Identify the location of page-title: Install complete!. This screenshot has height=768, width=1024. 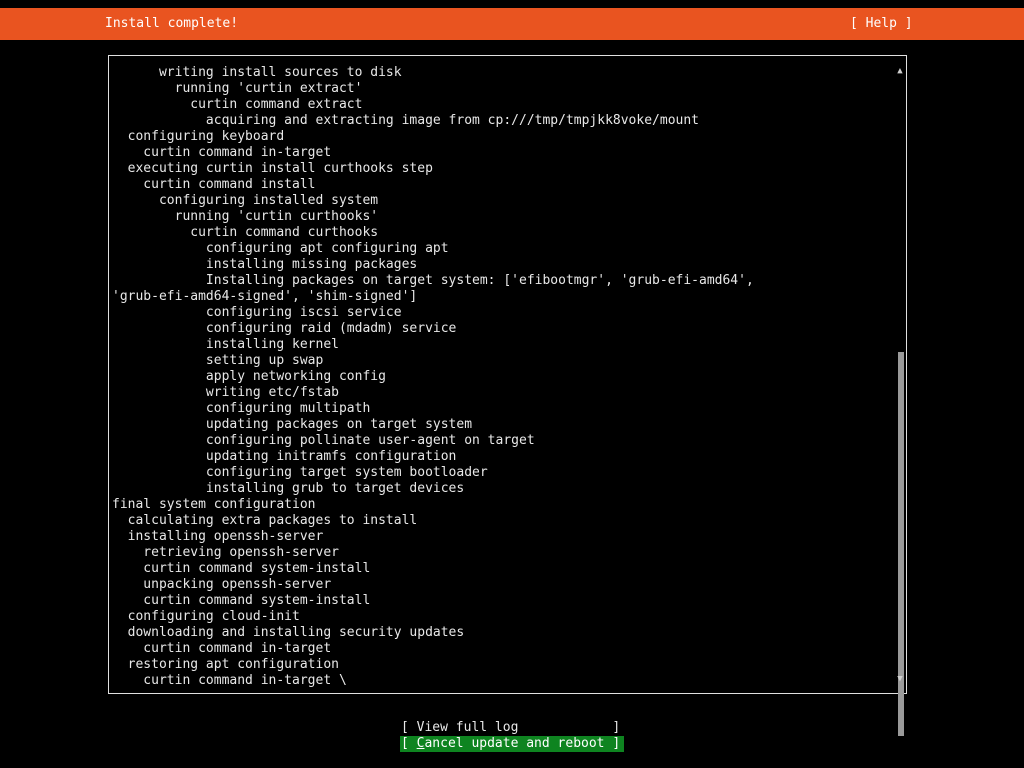
(172, 23).